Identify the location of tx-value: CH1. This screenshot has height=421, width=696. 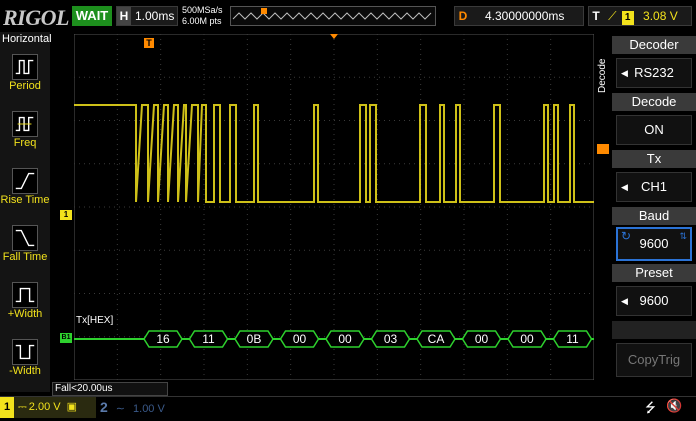
(653, 186).